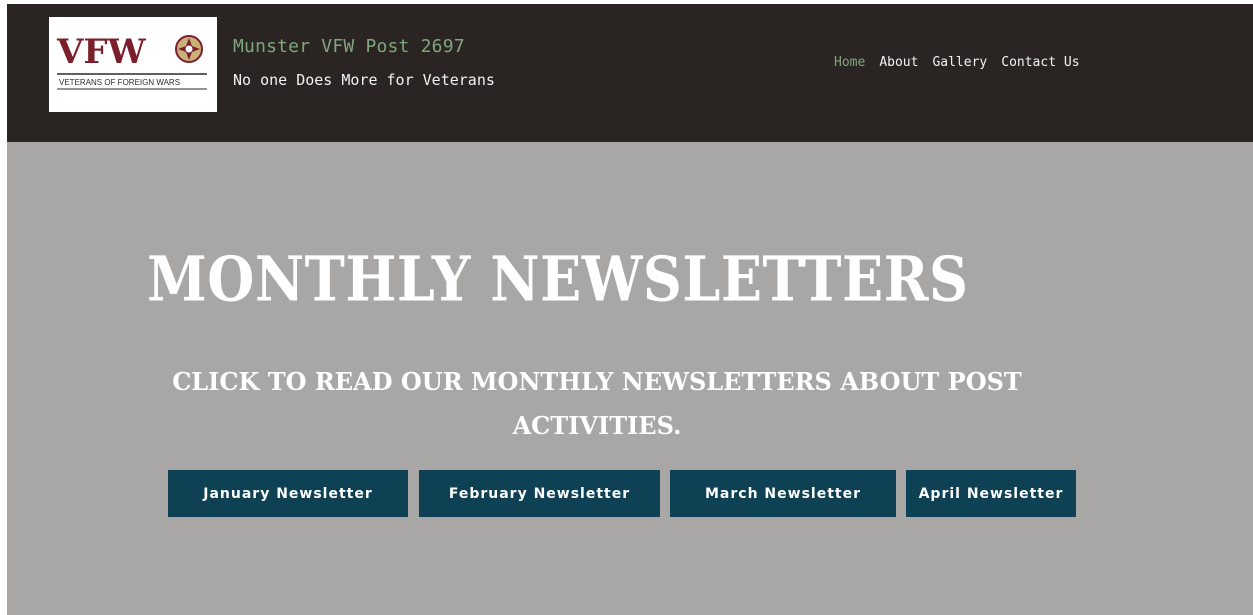 The height and width of the screenshot is (615, 1253). I want to click on february-newsletter-button: February Newsletter, so click(539, 493).